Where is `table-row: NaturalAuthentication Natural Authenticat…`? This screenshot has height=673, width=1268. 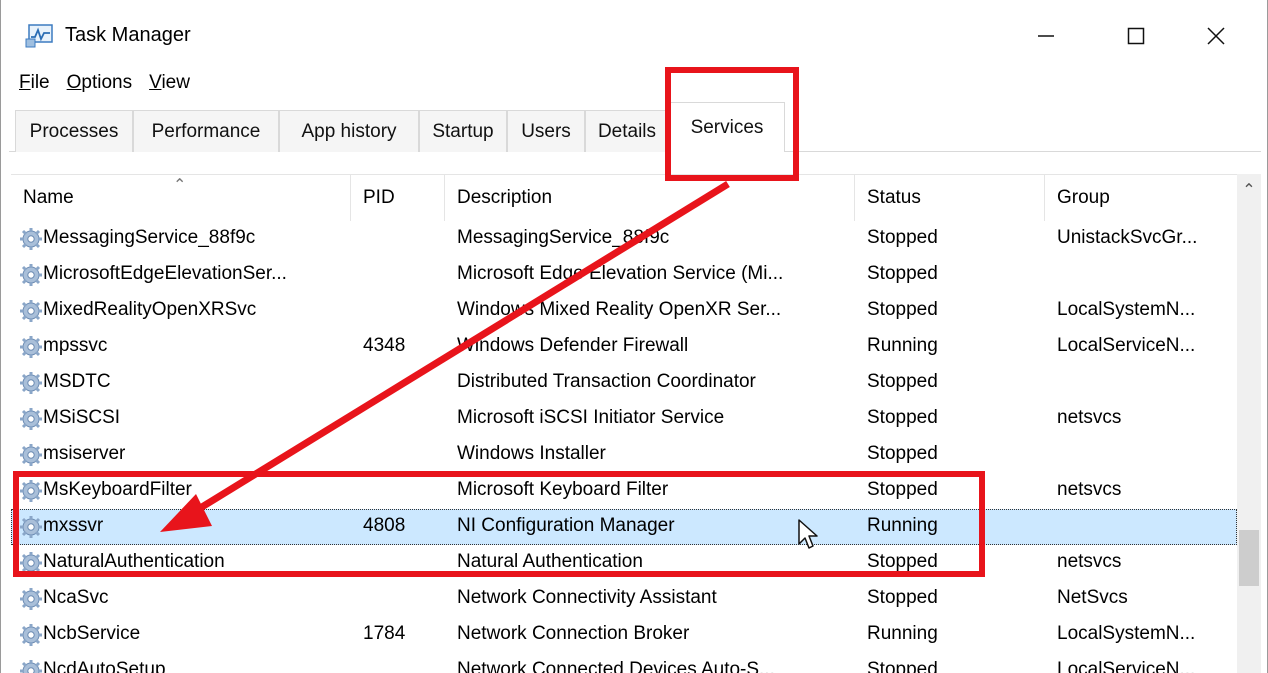
table-row: NaturalAuthentication Natural Authenticat… is located at coordinates (624, 563).